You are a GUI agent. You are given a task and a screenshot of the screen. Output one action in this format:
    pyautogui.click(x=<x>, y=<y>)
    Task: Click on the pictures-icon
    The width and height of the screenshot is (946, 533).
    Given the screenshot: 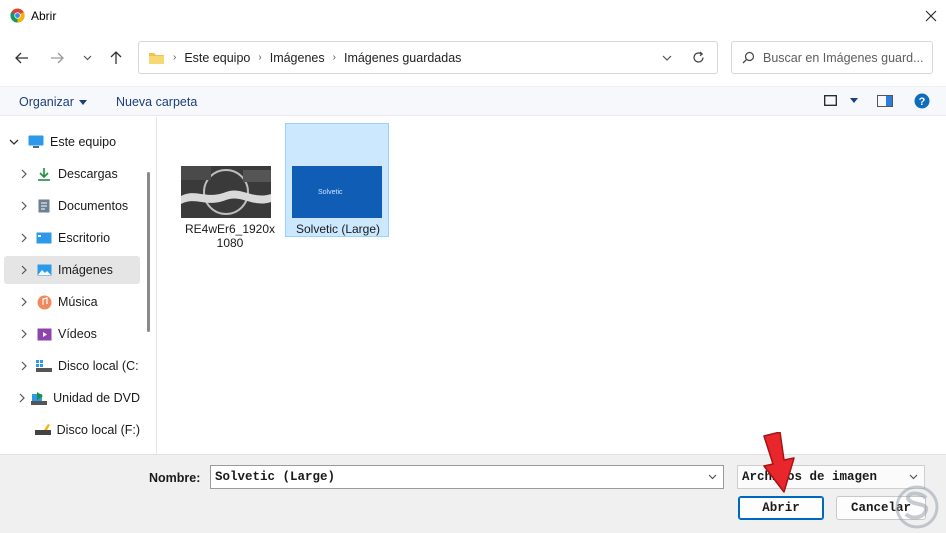 What is the action you would take?
    pyautogui.click(x=44, y=270)
    